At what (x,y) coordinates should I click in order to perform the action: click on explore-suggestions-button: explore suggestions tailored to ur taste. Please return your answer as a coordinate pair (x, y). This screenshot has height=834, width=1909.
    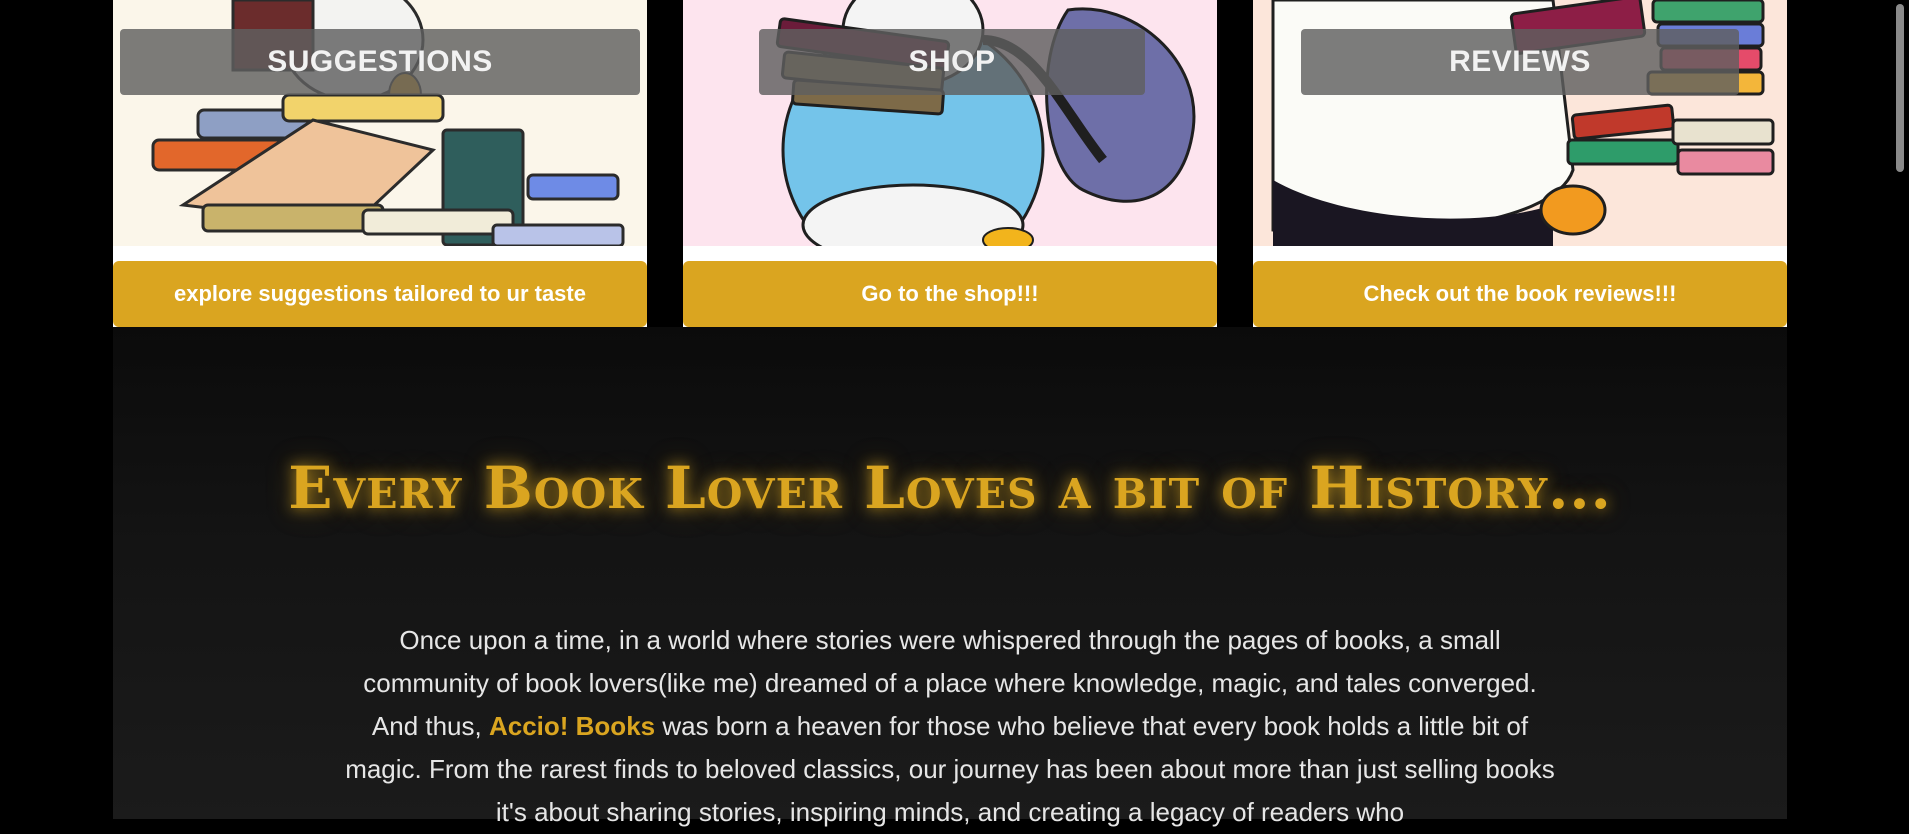
    Looking at the image, I should click on (380, 294).